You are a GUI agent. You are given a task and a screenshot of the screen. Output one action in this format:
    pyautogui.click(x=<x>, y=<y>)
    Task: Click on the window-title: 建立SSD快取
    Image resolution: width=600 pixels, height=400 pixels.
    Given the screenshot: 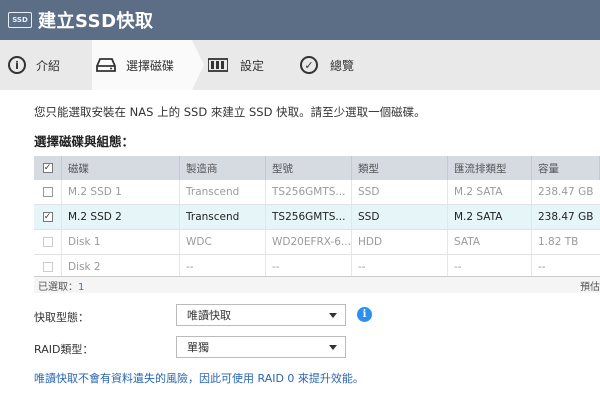 What is the action you would take?
    pyautogui.click(x=96, y=21)
    